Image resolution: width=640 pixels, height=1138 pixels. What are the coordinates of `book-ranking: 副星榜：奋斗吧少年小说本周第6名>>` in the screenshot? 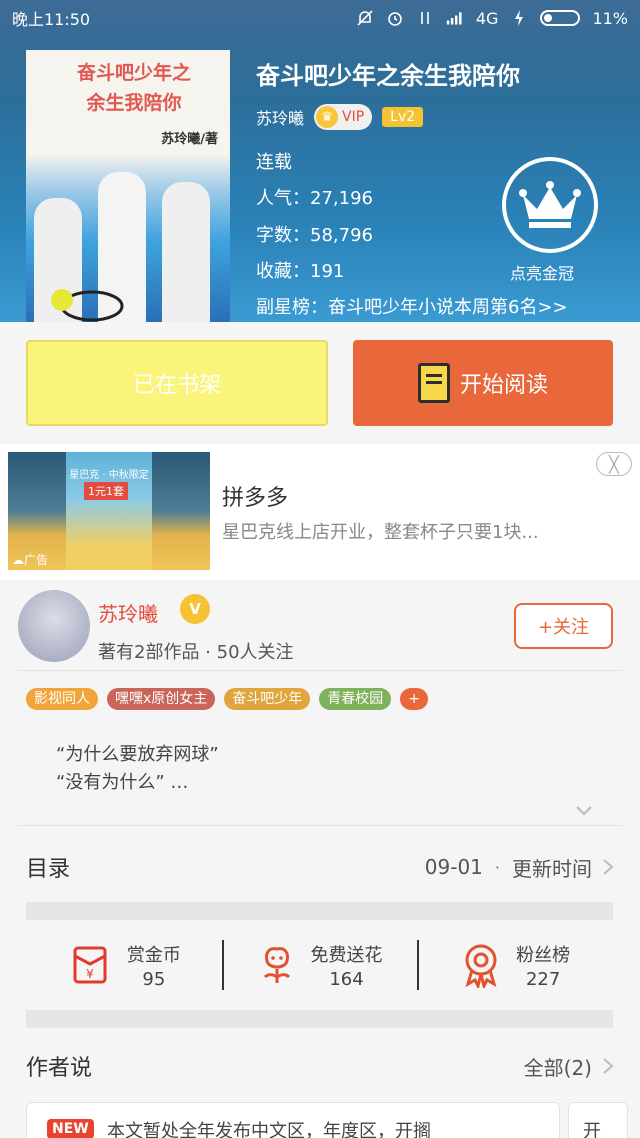 It's located at (412, 306).